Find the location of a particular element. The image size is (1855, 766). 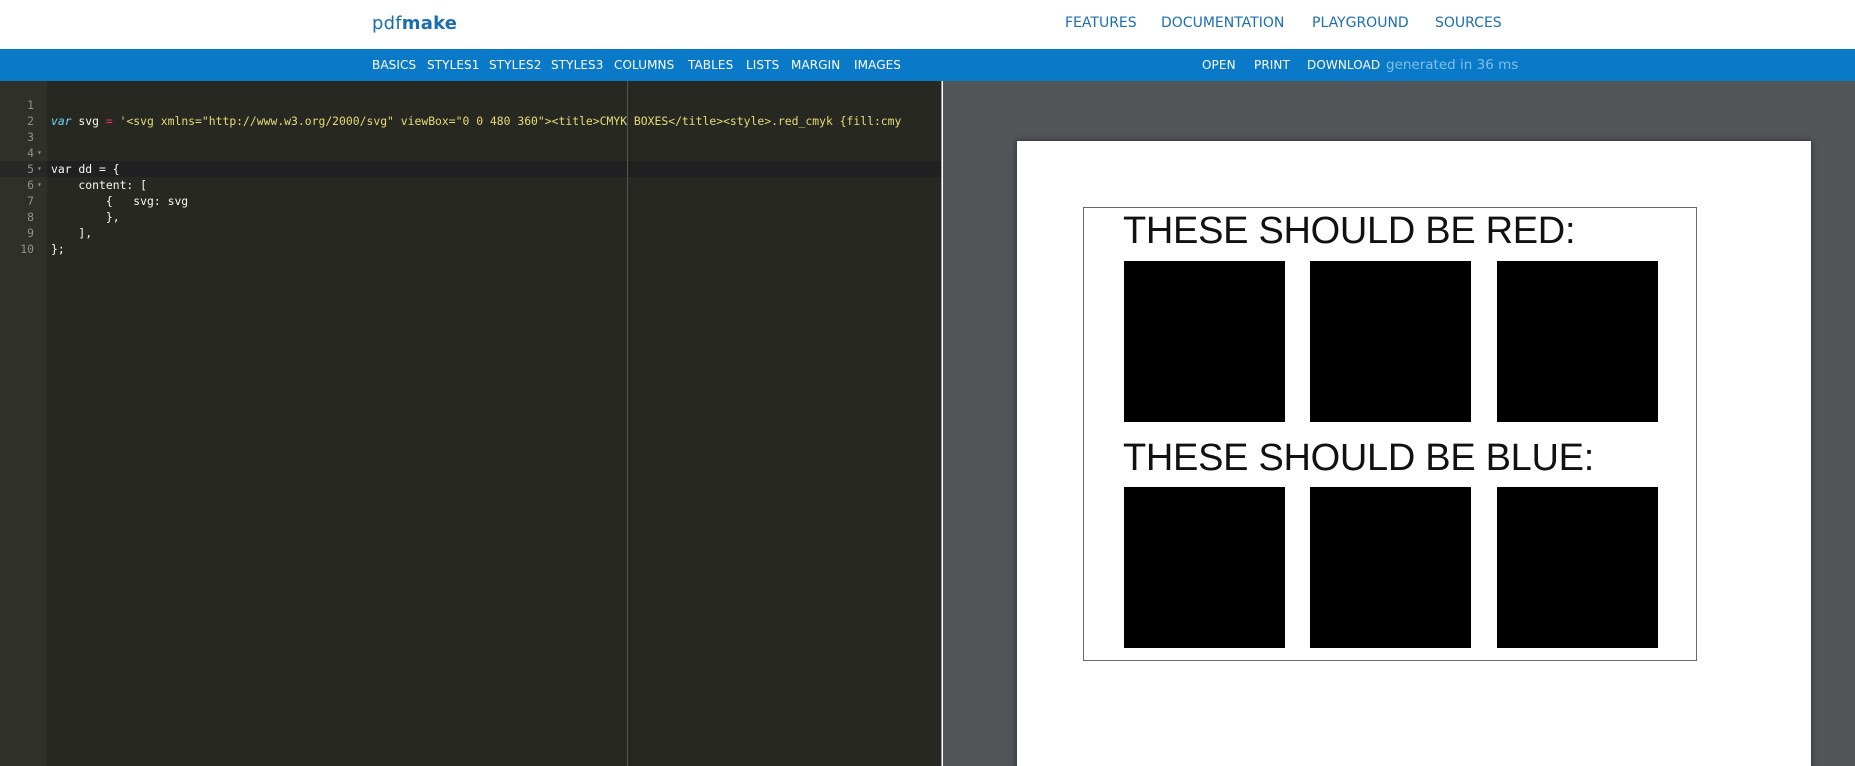

nav-documentation: DOCUMENTATION is located at coordinates (1222, 23).